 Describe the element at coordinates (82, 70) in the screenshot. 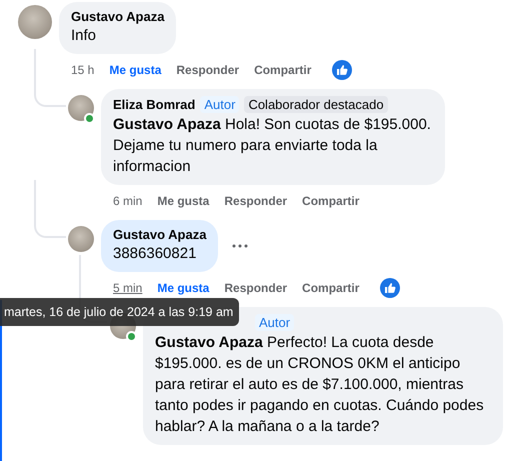

I see `timestamp-link: 15 h` at that location.